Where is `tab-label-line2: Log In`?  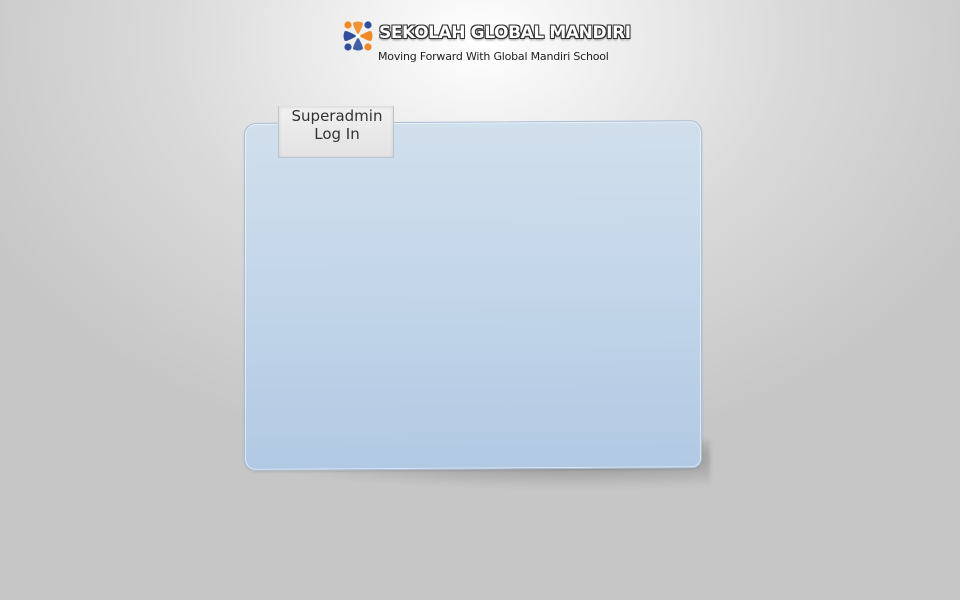
tab-label-line2: Log In is located at coordinates (337, 134).